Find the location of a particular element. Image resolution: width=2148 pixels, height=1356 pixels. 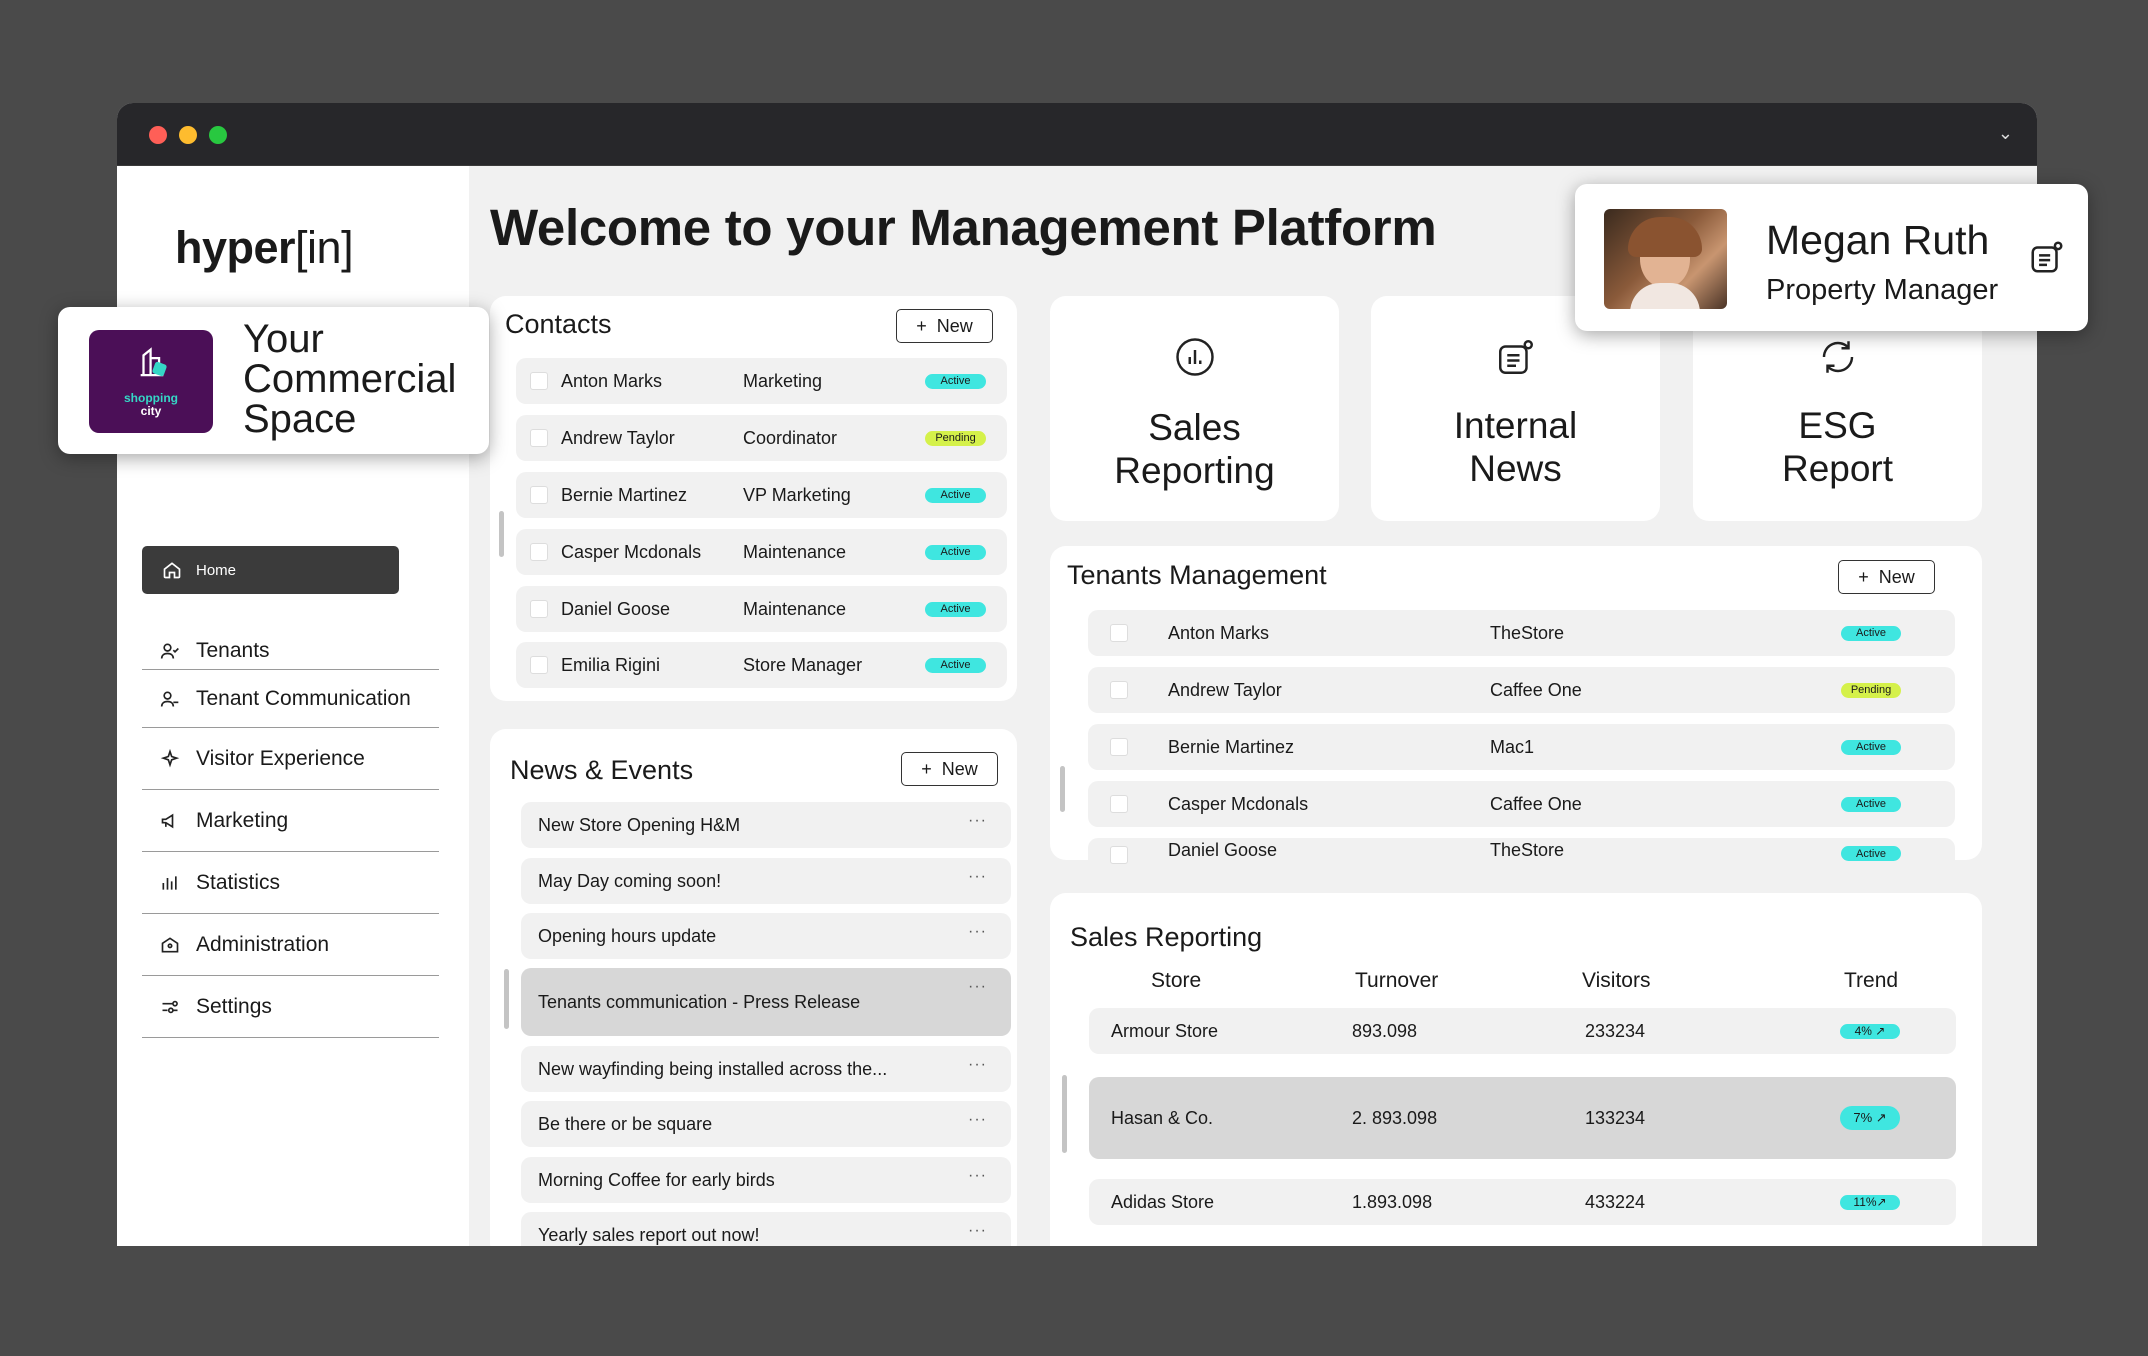

building-icon is located at coordinates (170, 944).